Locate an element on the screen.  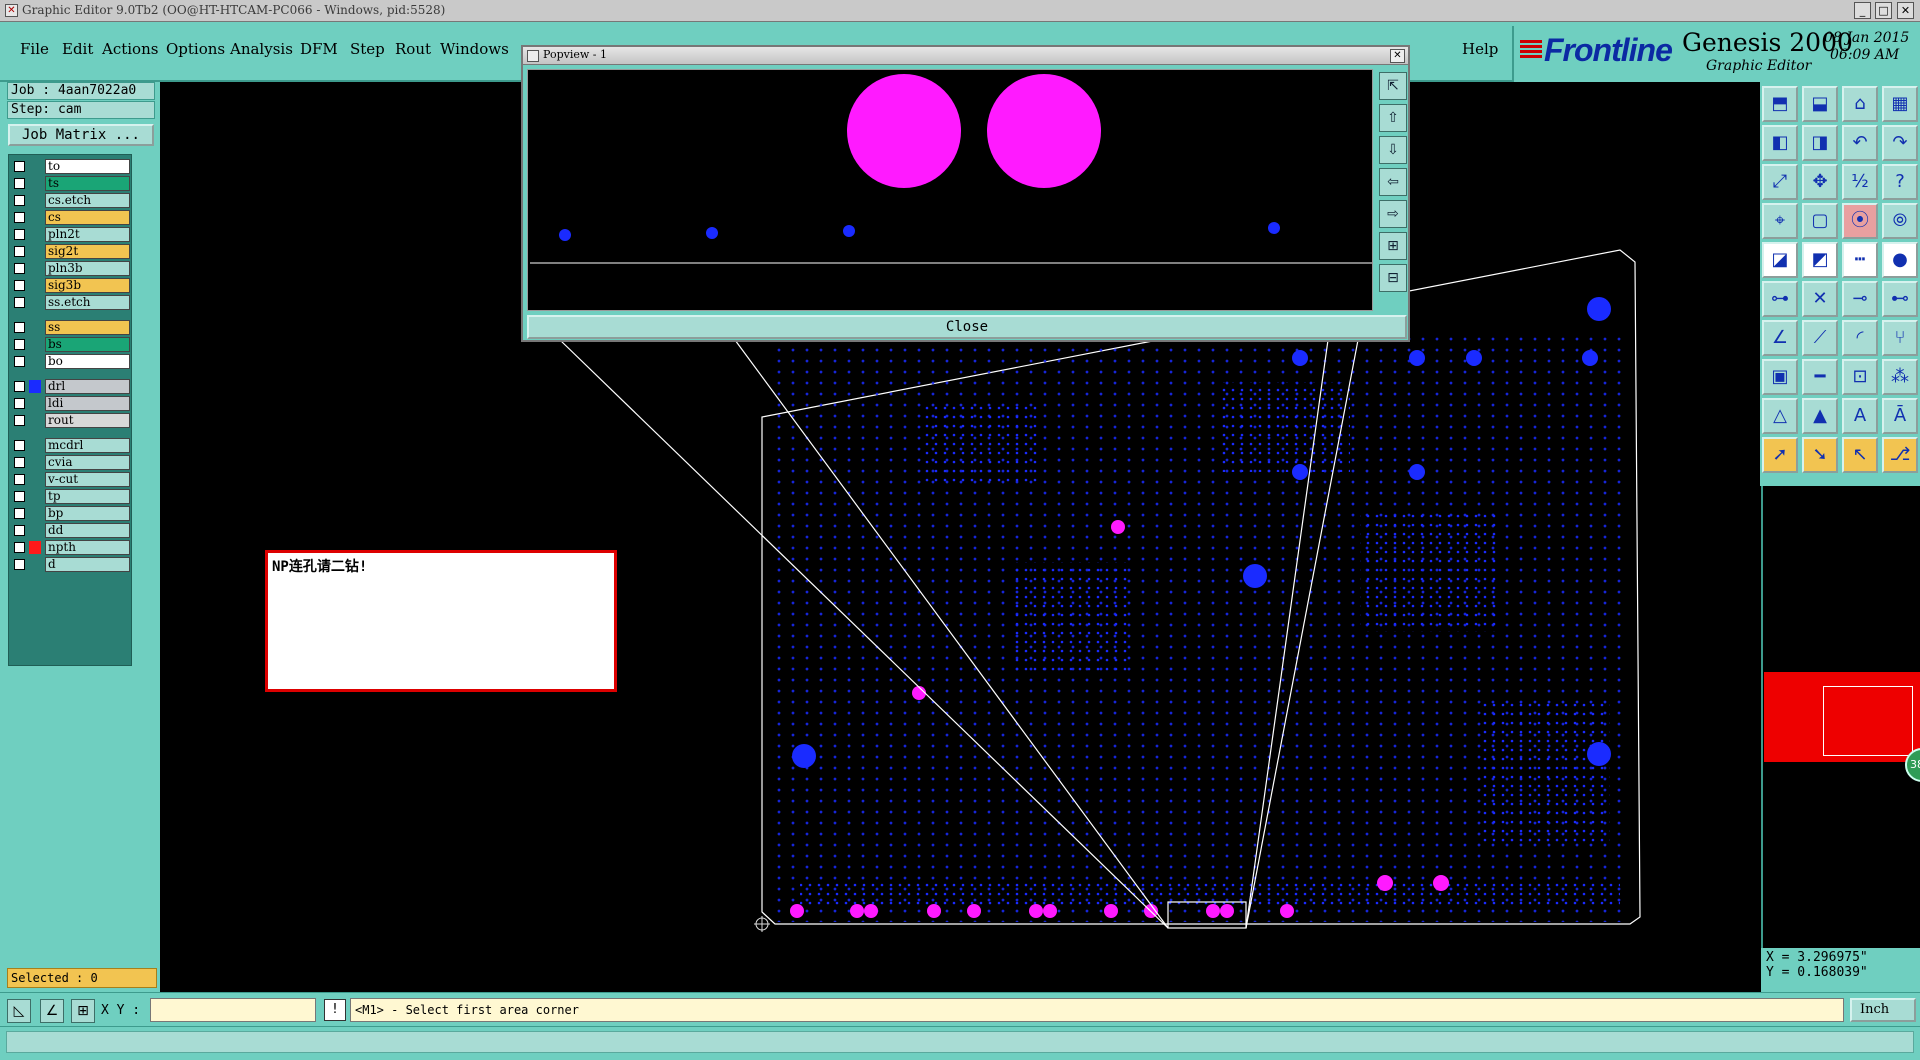
layer-name: pln2t is located at coordinates (87, 234).